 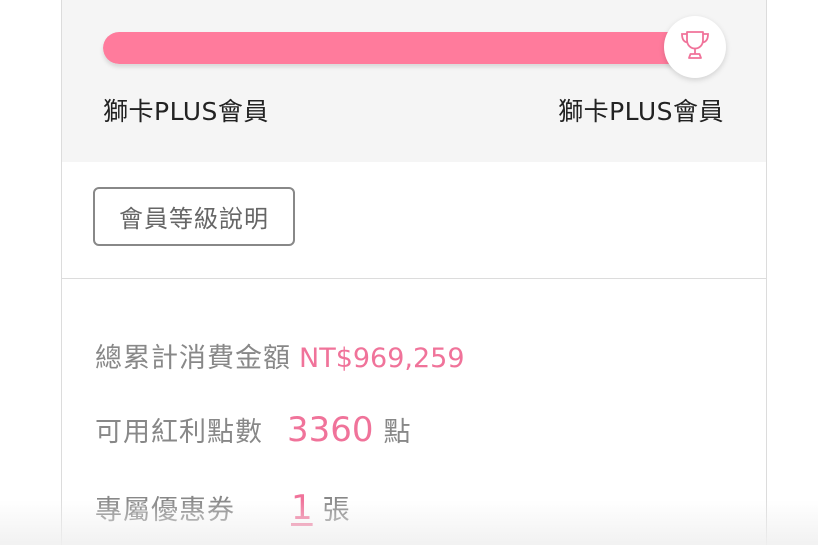 I want to click on coupons-row: 專屬優惠券 1 張, so click(x=222, y=508).